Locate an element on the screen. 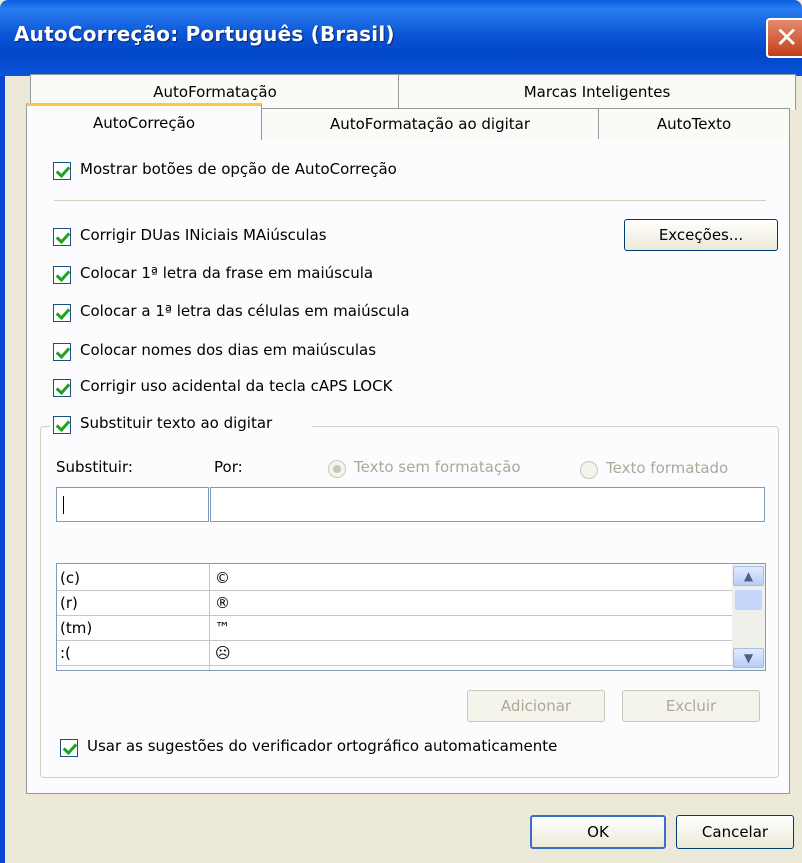  scroll-up-button: ▲ is located at coordinates (748, 576).